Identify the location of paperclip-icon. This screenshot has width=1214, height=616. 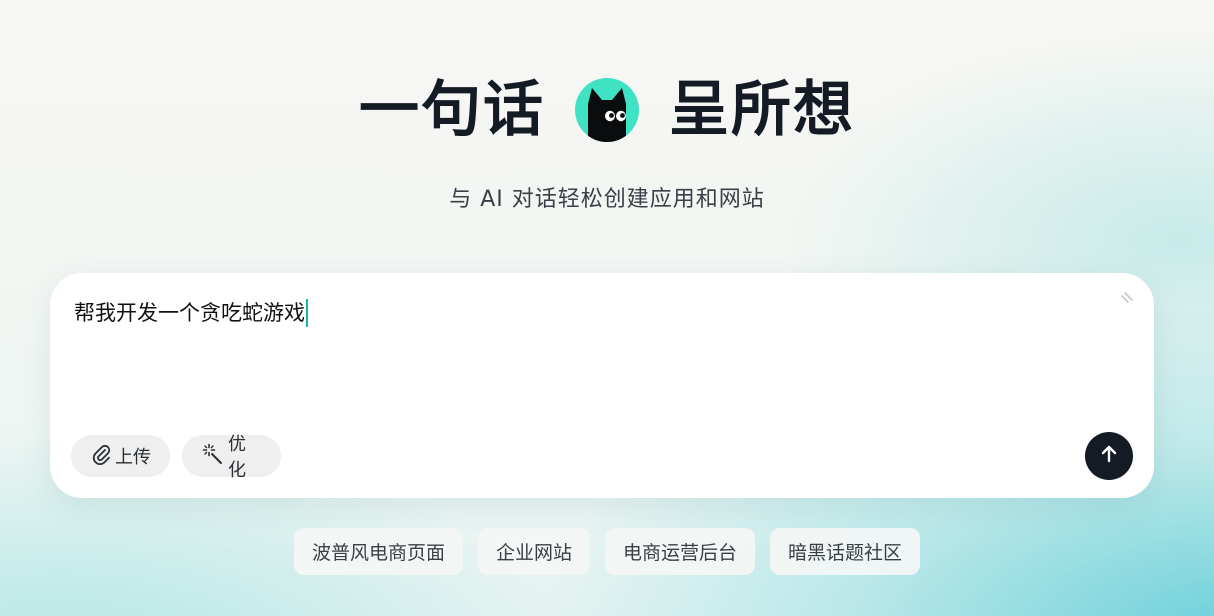
(101, 456).